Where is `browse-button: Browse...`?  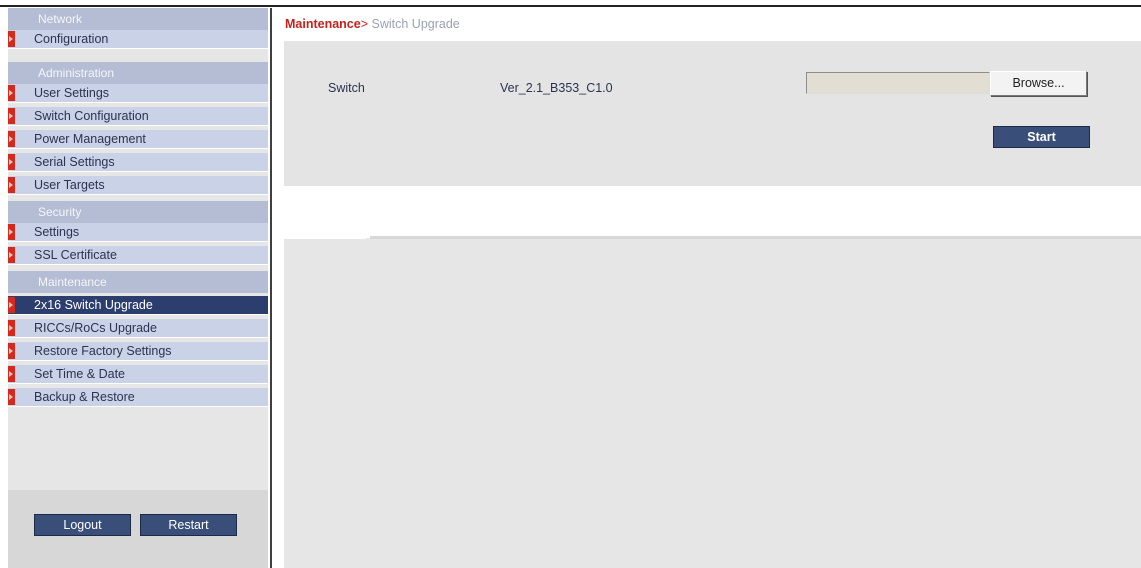 browse-button: Browse... is located at coordinates (1038, 83).